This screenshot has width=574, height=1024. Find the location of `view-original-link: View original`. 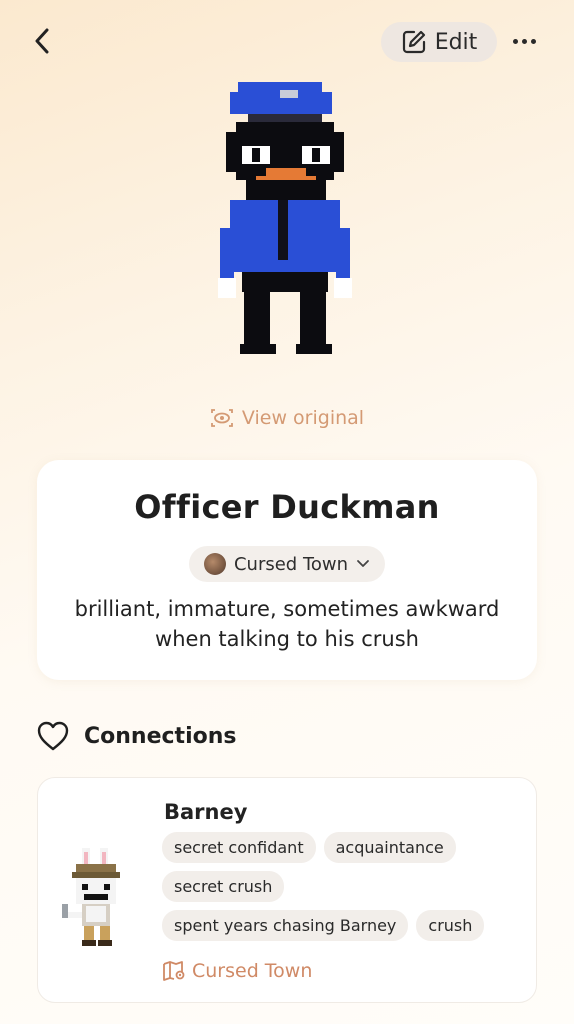

view-original-link: View original is located at coordinates (287, 418).